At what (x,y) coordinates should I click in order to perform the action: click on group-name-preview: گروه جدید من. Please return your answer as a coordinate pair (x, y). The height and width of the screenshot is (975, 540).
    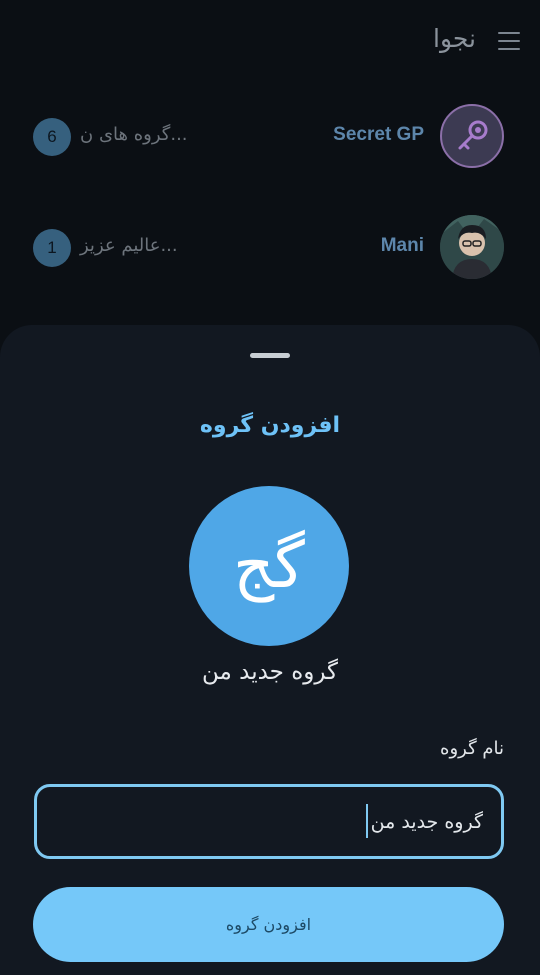
    Looking at the image, I should click on (269, 672).